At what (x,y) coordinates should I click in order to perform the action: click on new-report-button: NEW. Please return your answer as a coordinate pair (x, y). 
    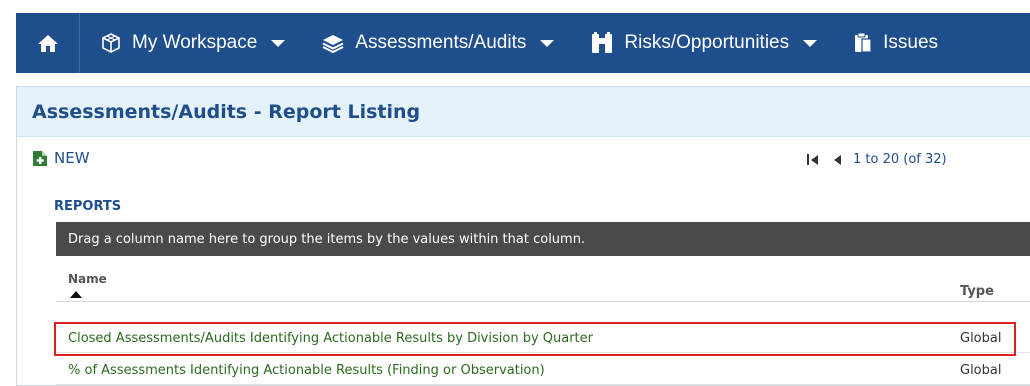
    Looking at the image, I should click on (61, 158).